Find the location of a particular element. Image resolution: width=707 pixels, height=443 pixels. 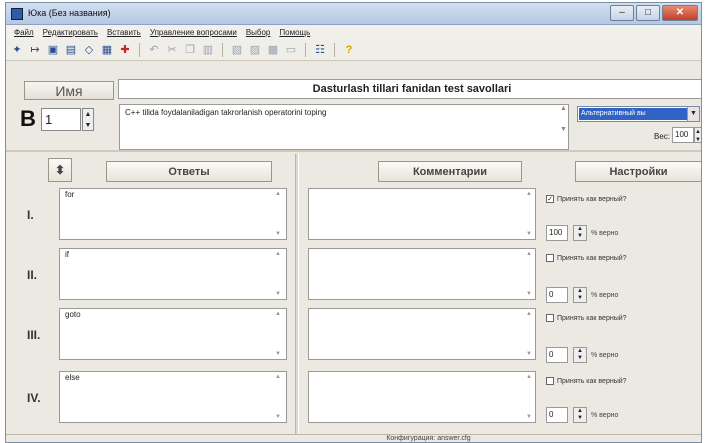

menu-select: Выбор is located at coordinates (258, 32).